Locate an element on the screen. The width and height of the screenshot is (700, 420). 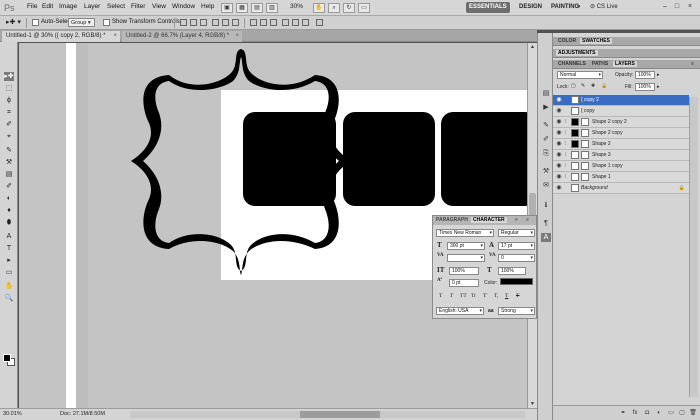
baseline-shift-field: 0 pt is located at coordinates (464, 283).